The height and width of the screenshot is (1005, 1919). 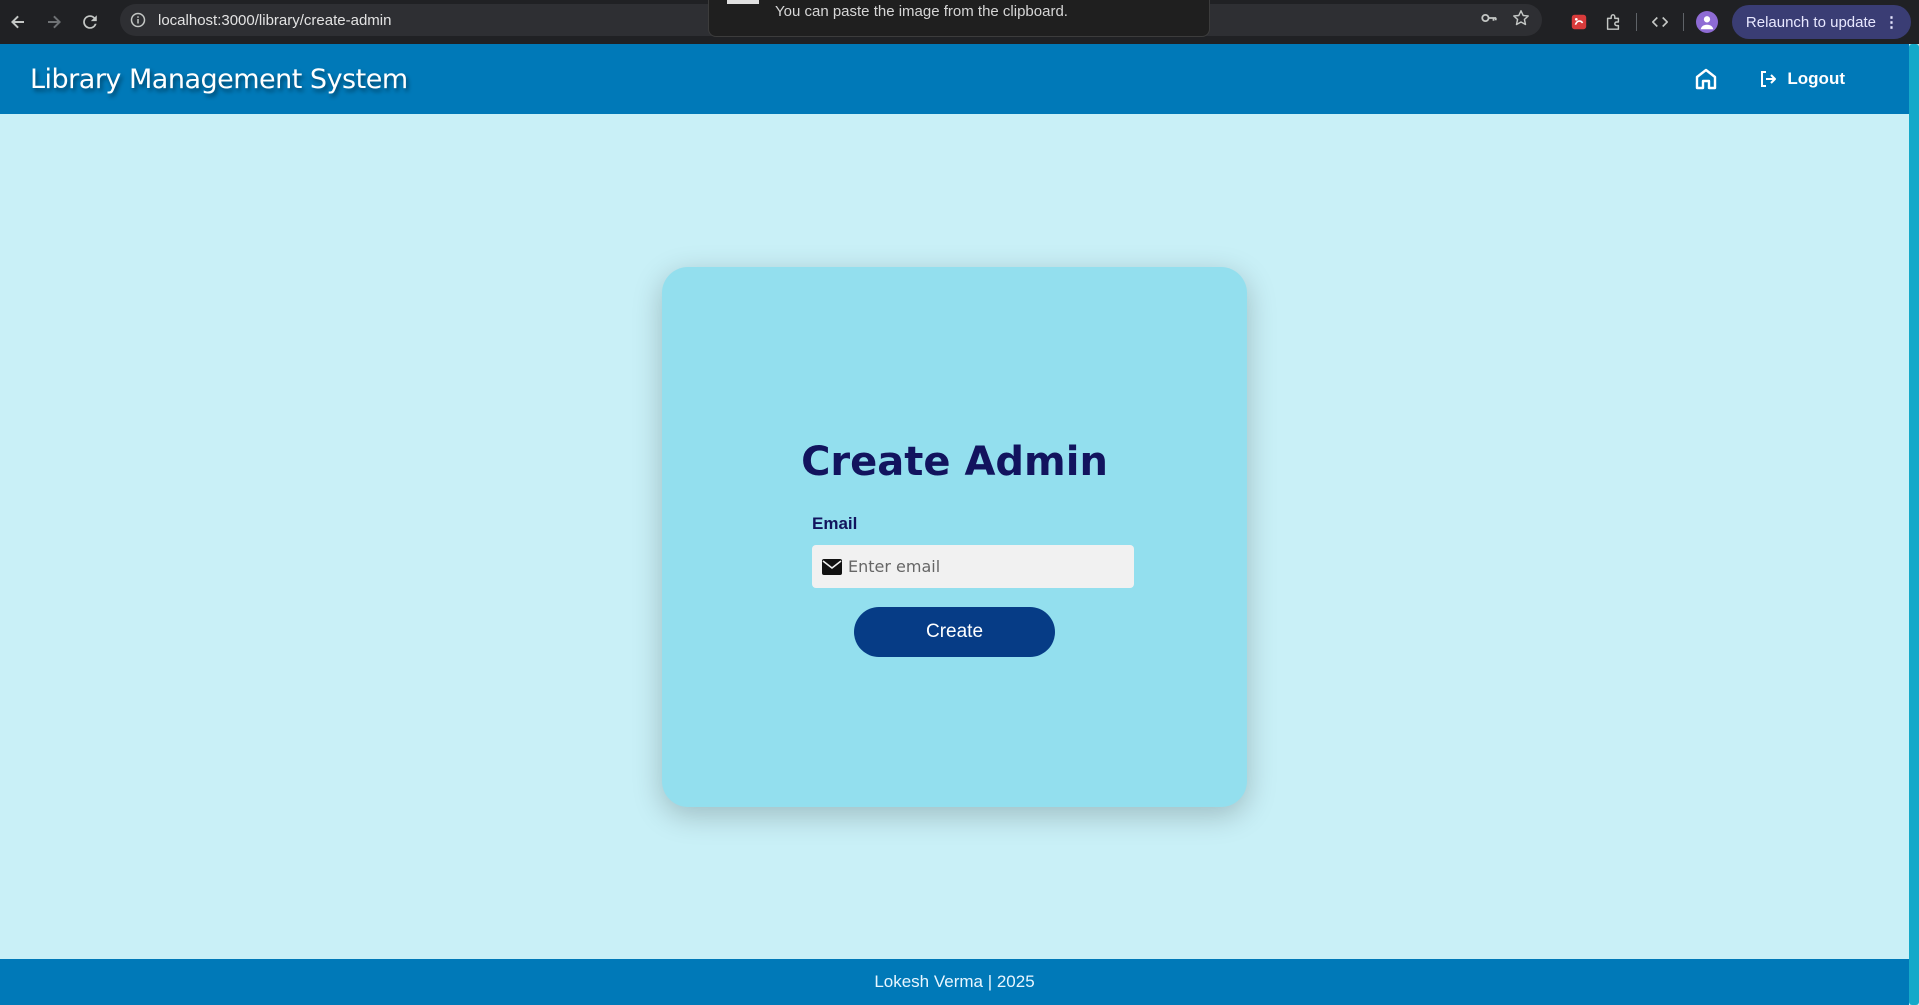 I want to click on info-icon, so click(x=138, y=20).